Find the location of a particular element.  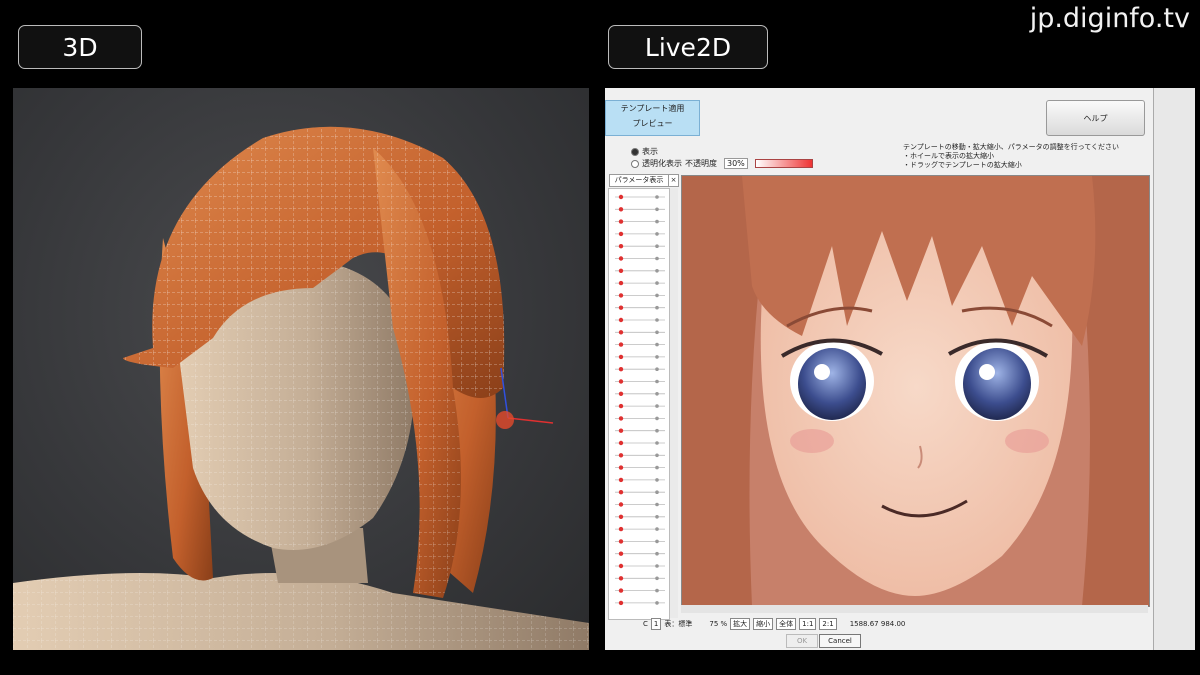

radio-unselected-icon is located at coordinates (635, 163).